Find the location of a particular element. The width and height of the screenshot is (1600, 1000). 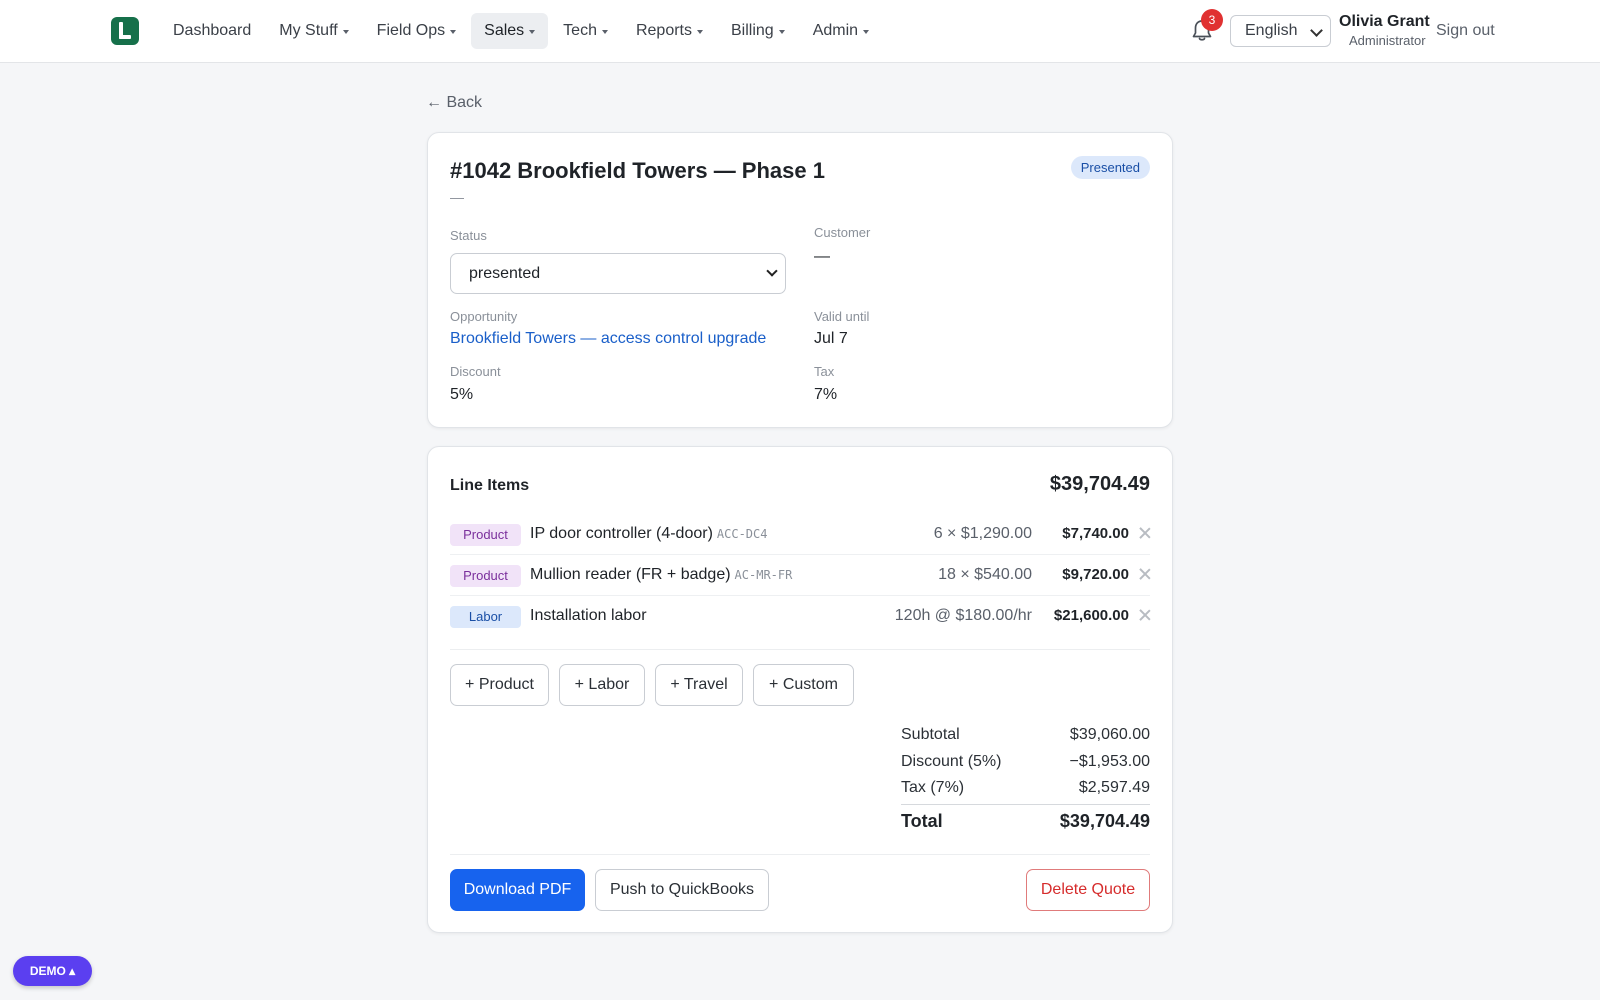

summary-discount-value: −$1,953.00 is located at coordinates (1109, 761).